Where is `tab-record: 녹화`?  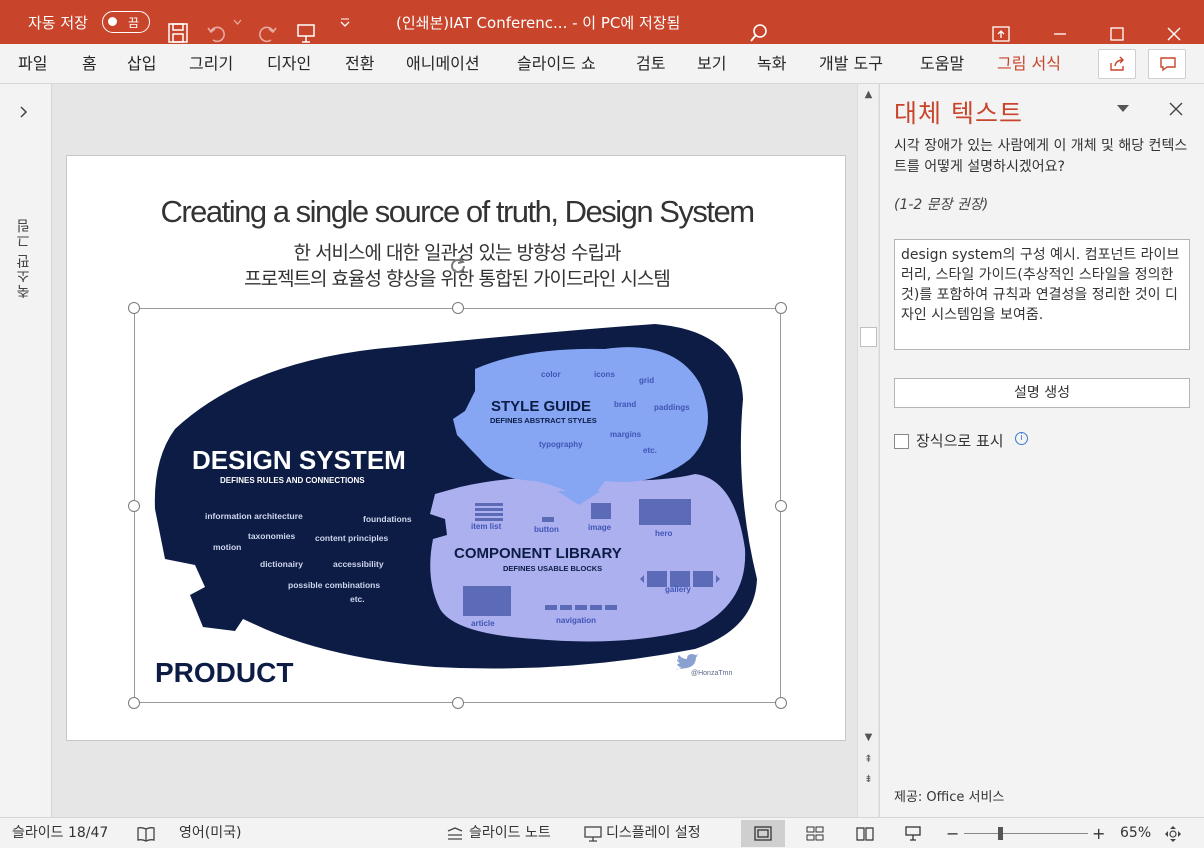 tab-record: 녹화 is located at coordinates (771, 64).